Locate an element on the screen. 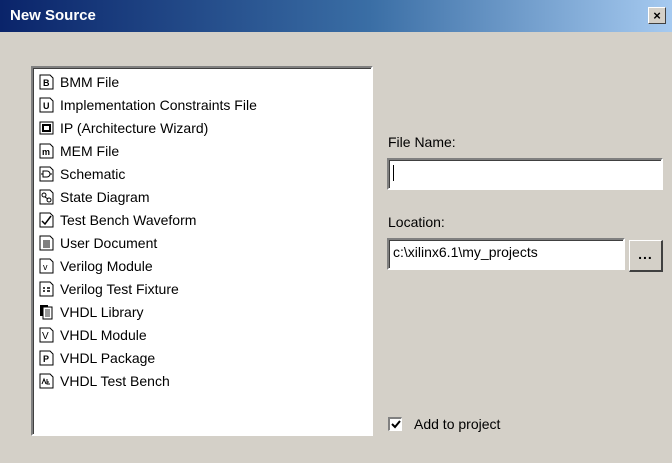 Image resolution: width=672 pixels, height=463 pixels. location-label-text: Location: is located at coordinates (416, 222).